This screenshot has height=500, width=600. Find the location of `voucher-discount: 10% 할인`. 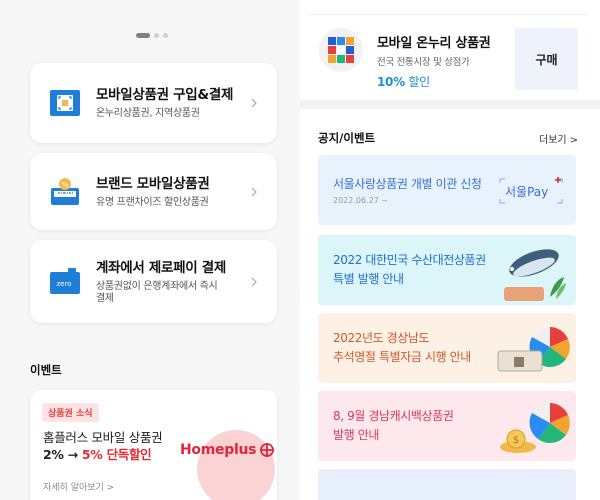

voucher-discount: 10% 할인 is located at coordinates (403, 82).